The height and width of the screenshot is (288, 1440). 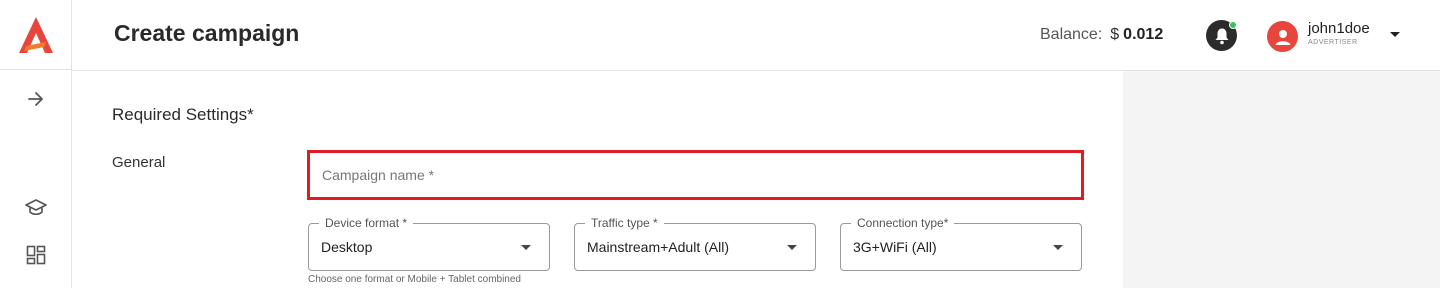 What do you see at coordinates (1115, 34) in the screenshot?
I see `balance-currency: $` at bounding box center [1115, 34].